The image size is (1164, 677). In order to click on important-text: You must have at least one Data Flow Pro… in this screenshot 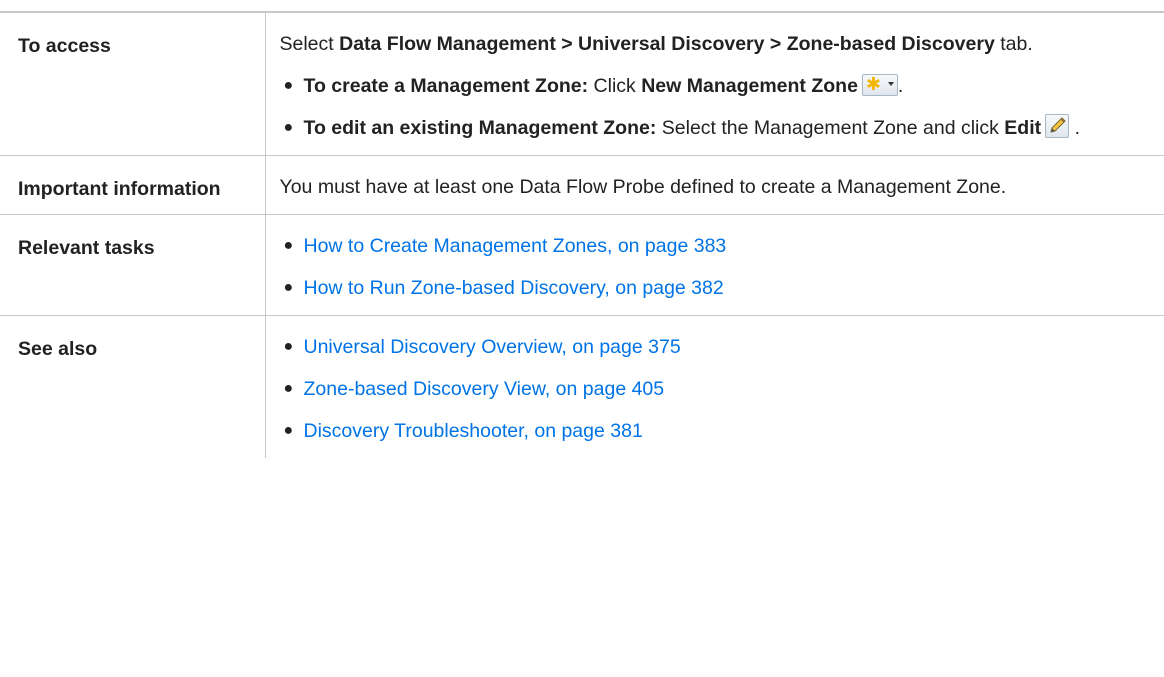, I will do `click(643, 187)`.